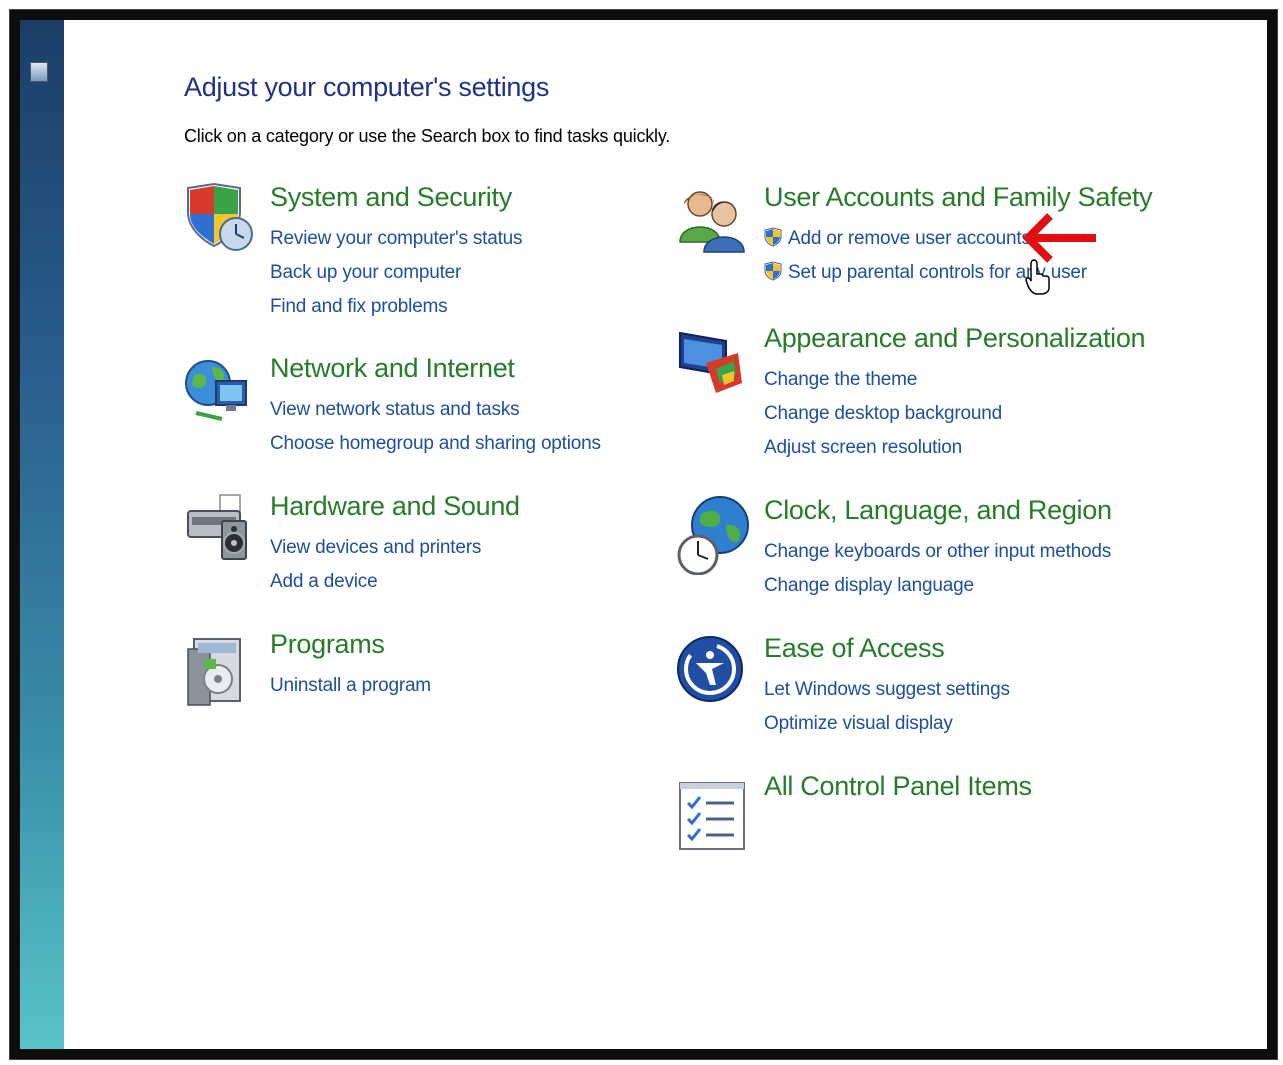 The image size is (1283, 1065). I want to click on link-change-keyboards: Change keyboards or other input methods, so click(937, 552).